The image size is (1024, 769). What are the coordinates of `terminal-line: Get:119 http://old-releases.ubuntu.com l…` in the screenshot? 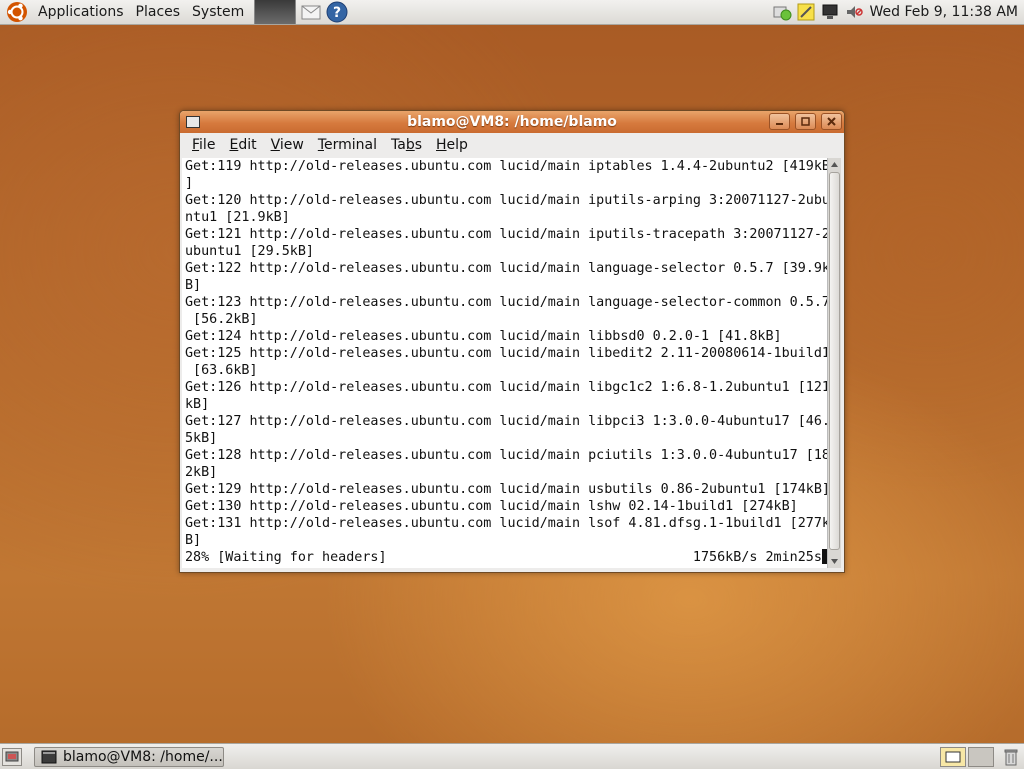 It's located at (506, 166).